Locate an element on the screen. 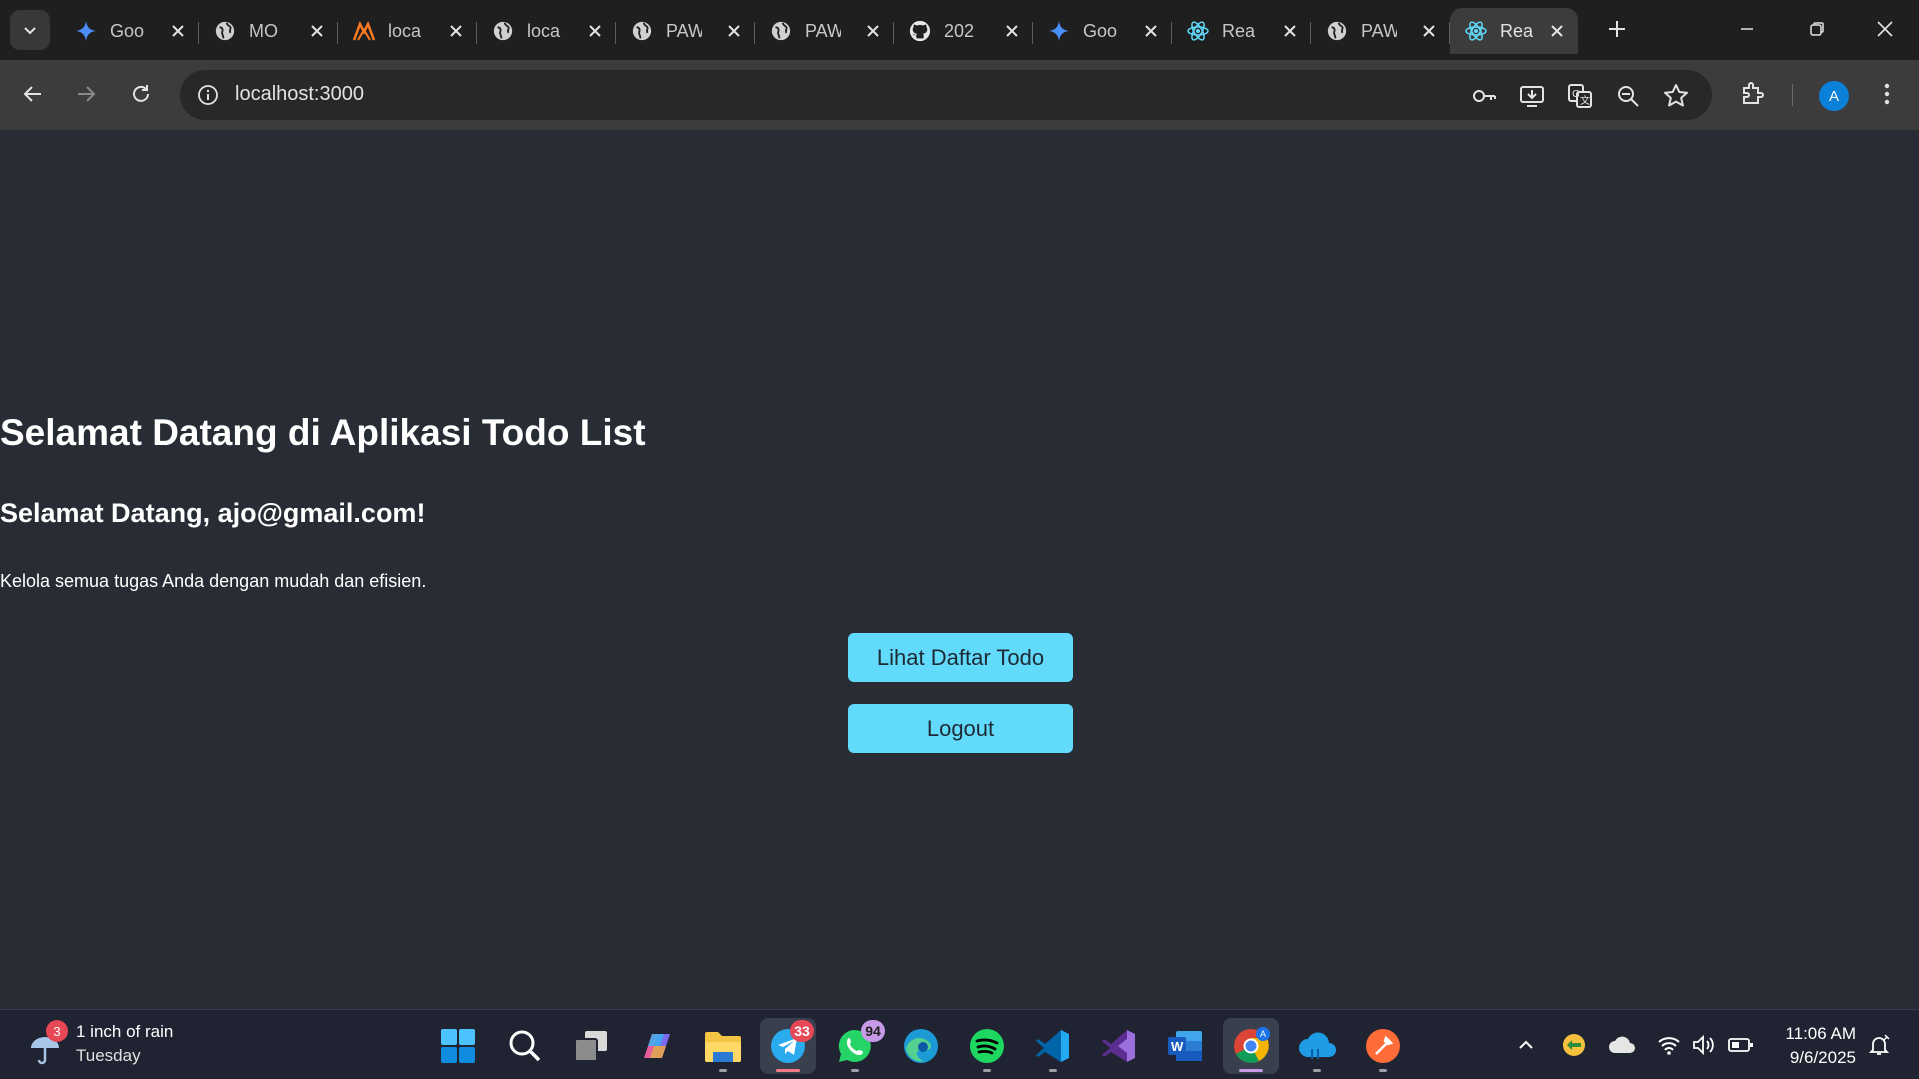  close-window-button is located at coordinates (1885, 29).